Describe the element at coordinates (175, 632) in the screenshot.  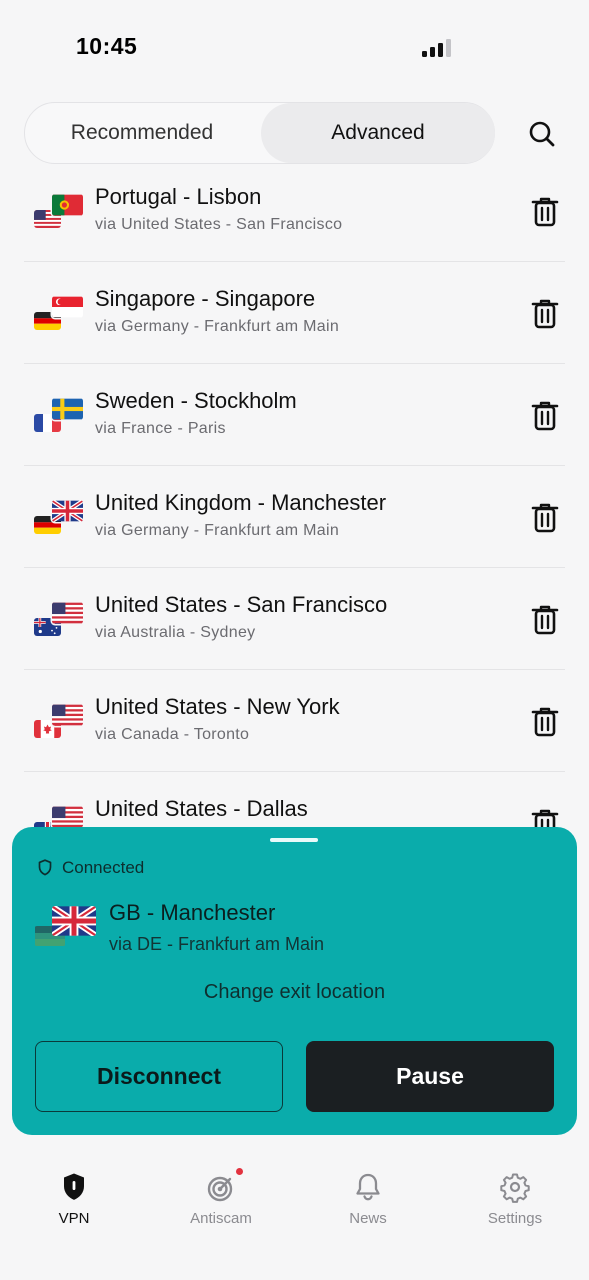
I see `location-via: via Australia - Sydney` at that location.